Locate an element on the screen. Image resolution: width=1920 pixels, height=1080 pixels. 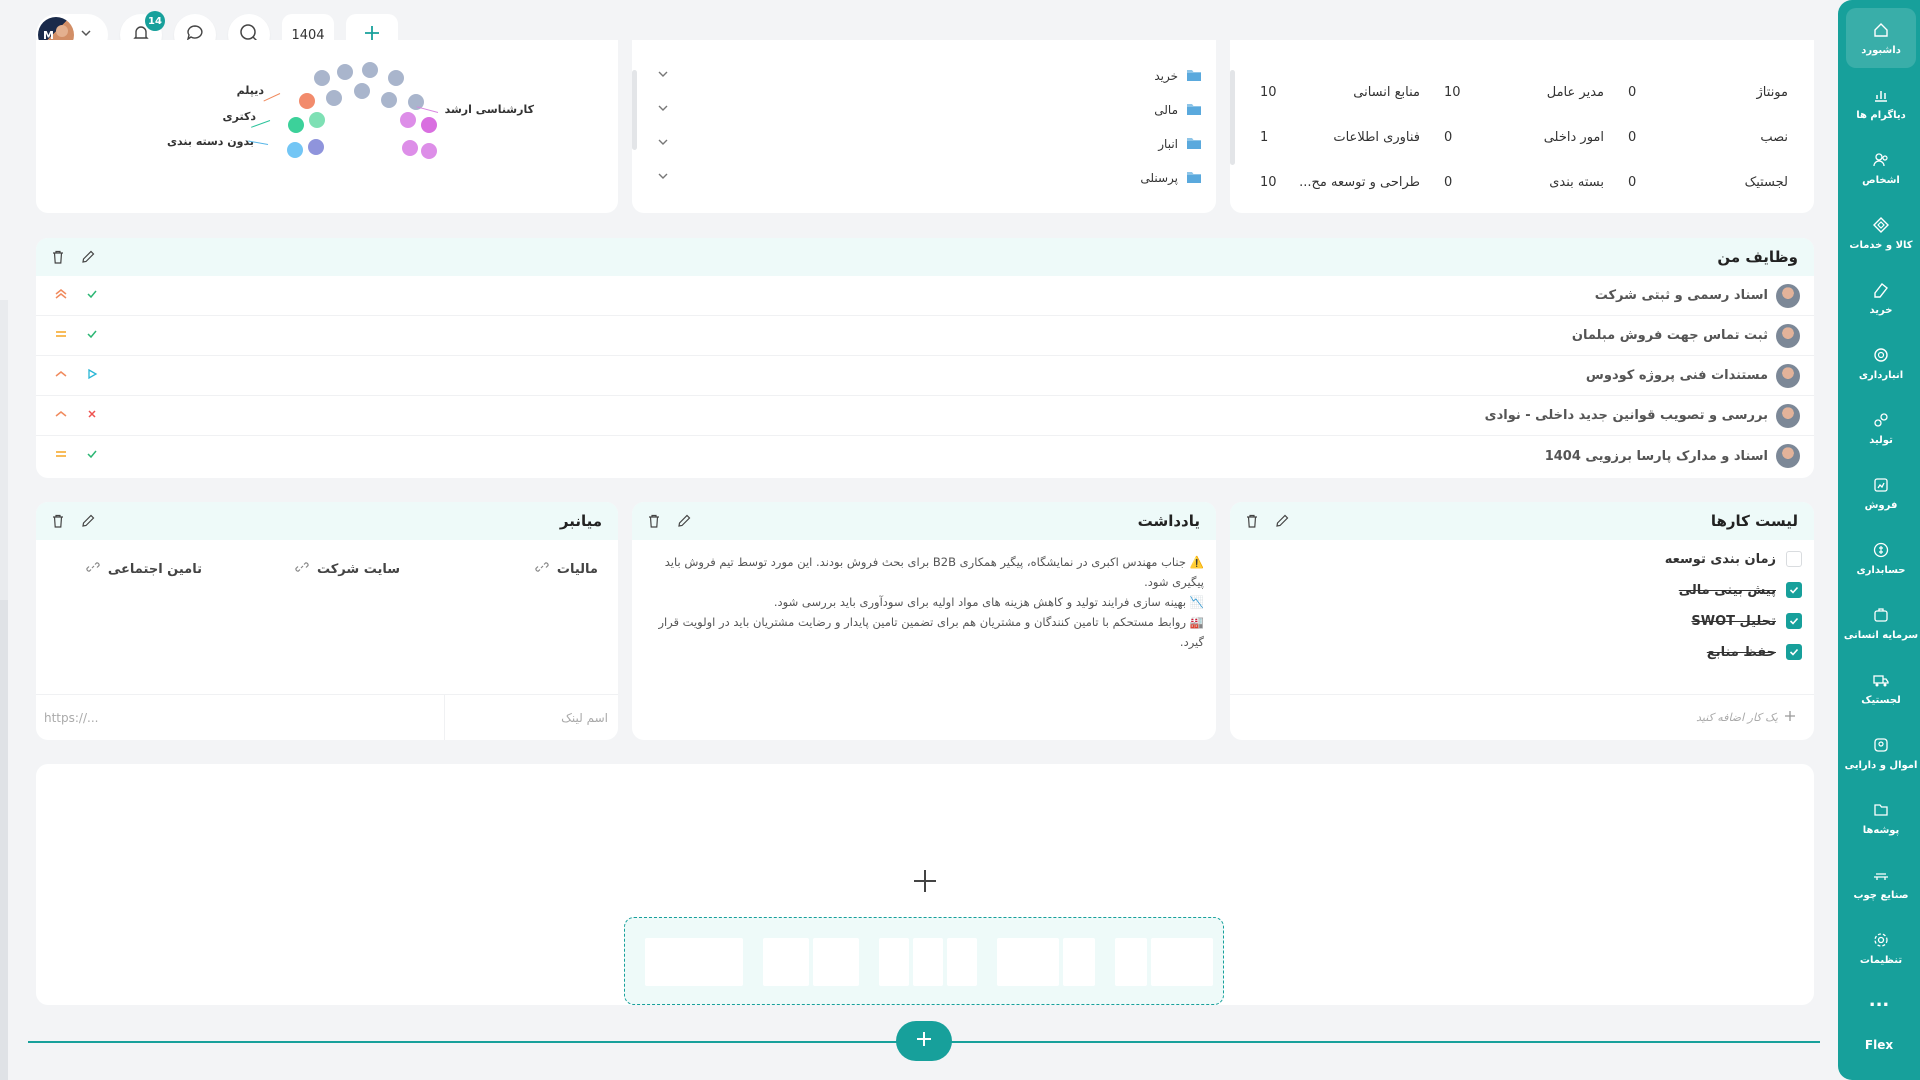
task-row: مستندات فنی پروژه کودوس is located at coordinates (925, 376).